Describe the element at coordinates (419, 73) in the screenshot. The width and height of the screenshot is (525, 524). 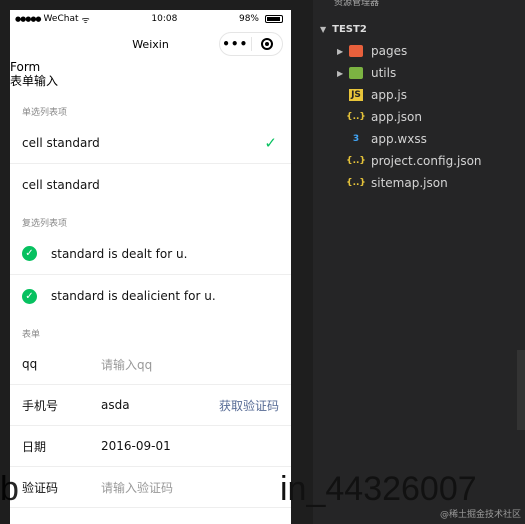
I see `tree-item-utils: ▶ utils` at that location.